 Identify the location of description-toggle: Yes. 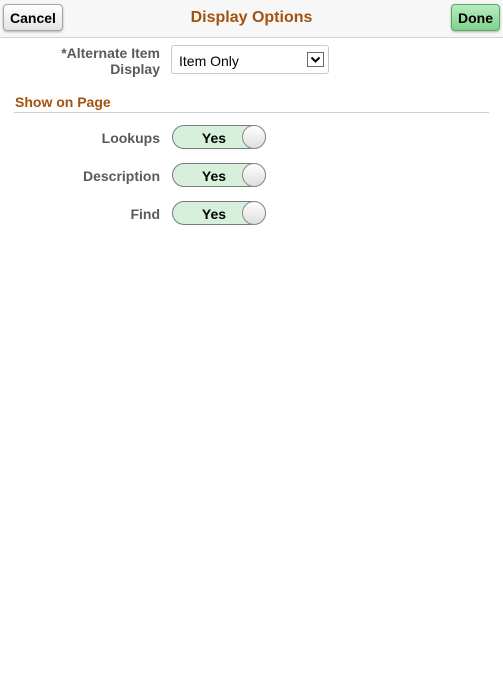
(219, 175).